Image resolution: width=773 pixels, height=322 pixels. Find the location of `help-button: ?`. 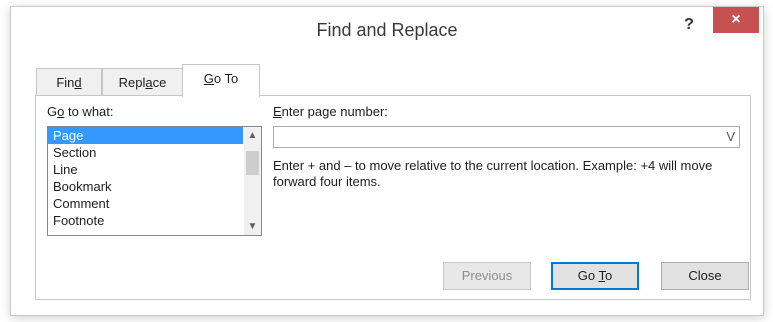

help-button: ? is located at coordinates (689, 25).